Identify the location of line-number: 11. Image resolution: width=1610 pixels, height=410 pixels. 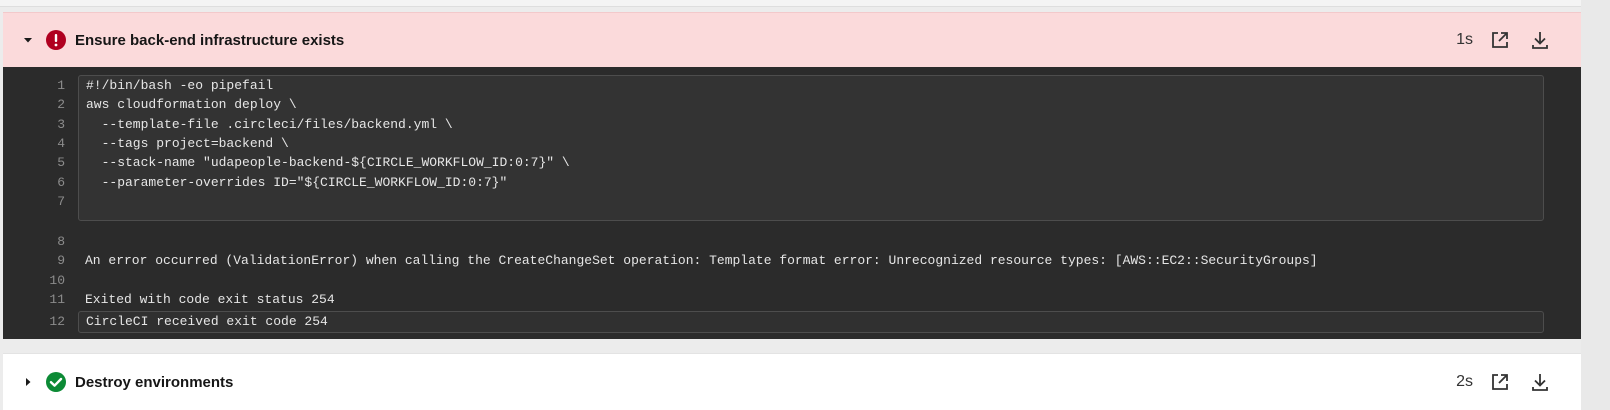
(57, 299).